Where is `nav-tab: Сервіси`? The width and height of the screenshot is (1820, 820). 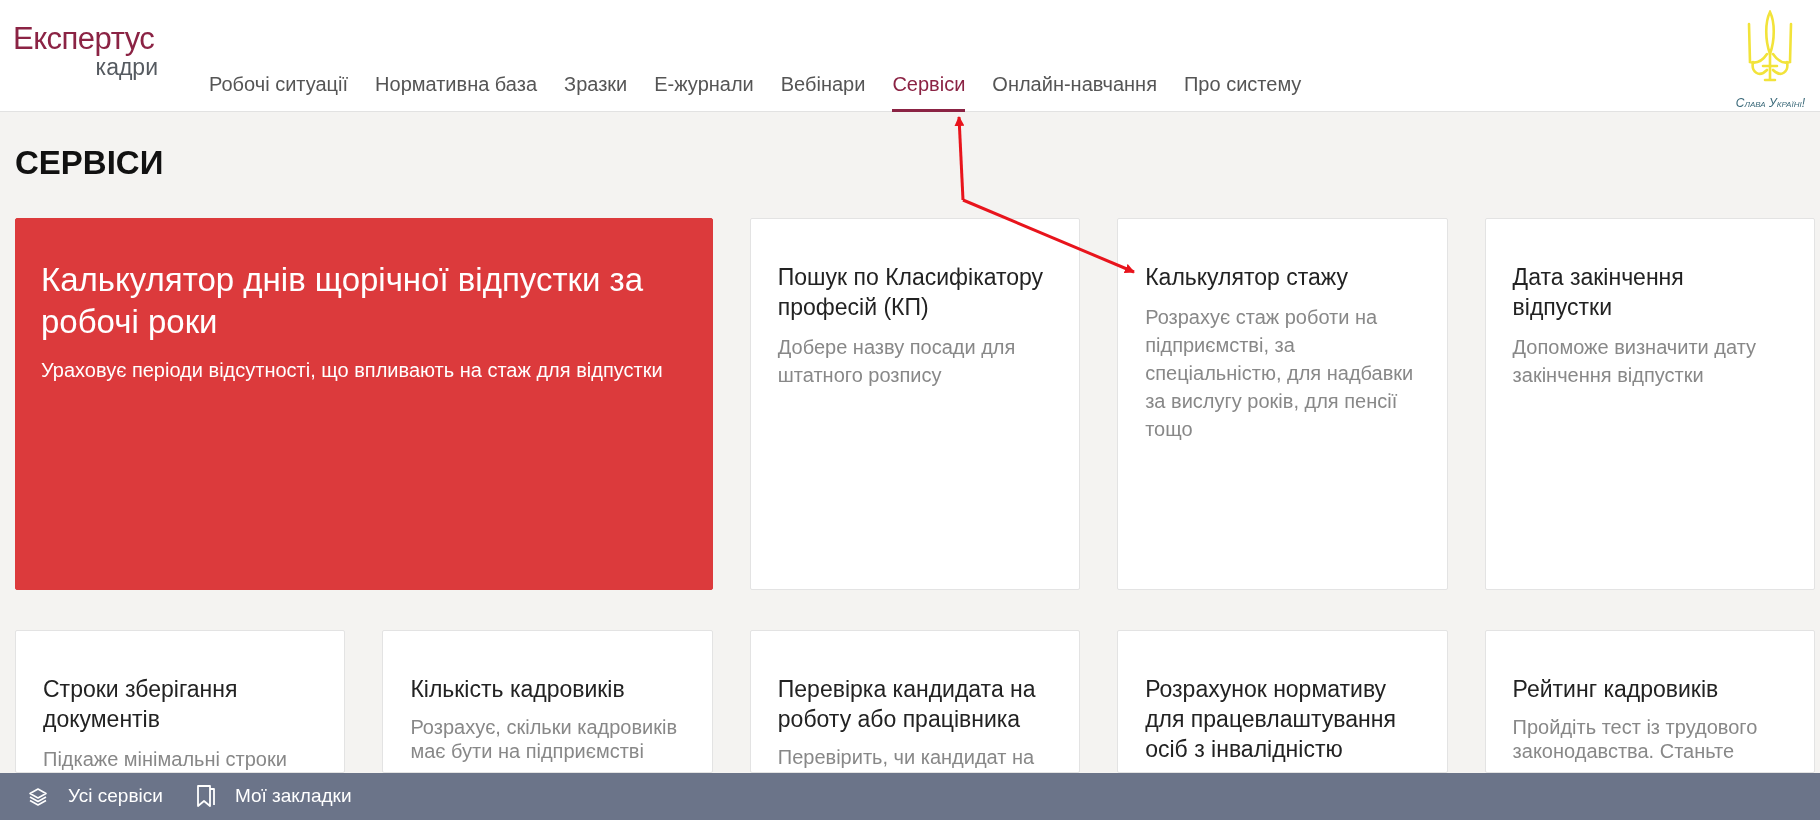 nav-tab: Сервіси is located at coordinates (929, 90).